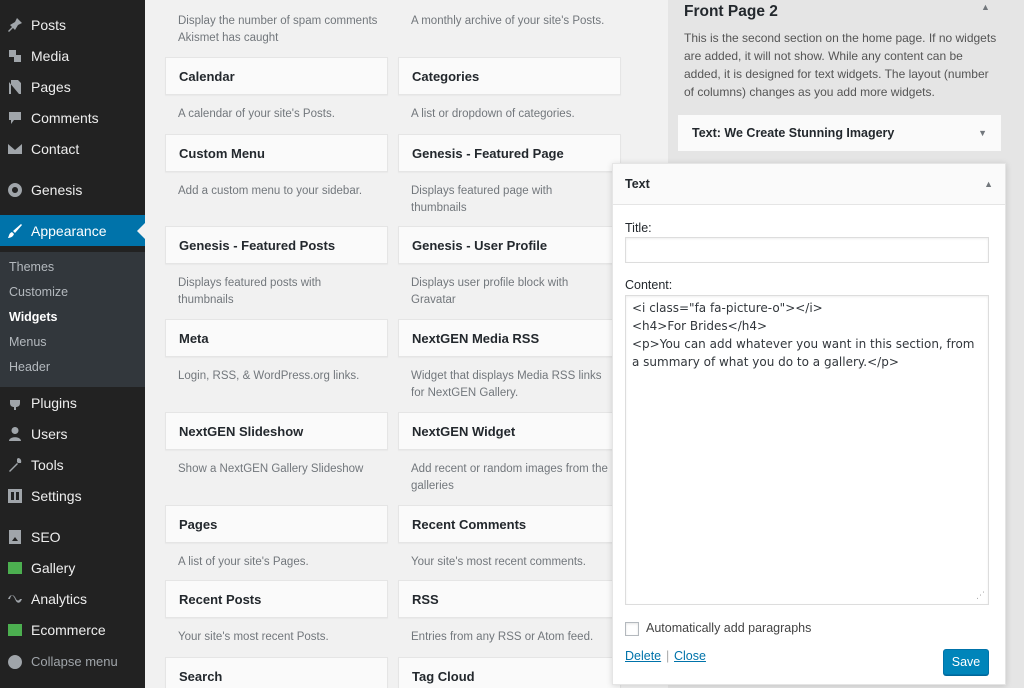 The width and height of the screenshot is (1024, 688). What do you see at coordinates (15, 190) in the screenshot?
I see `genesis-icon` at bounding box center [15, 190].